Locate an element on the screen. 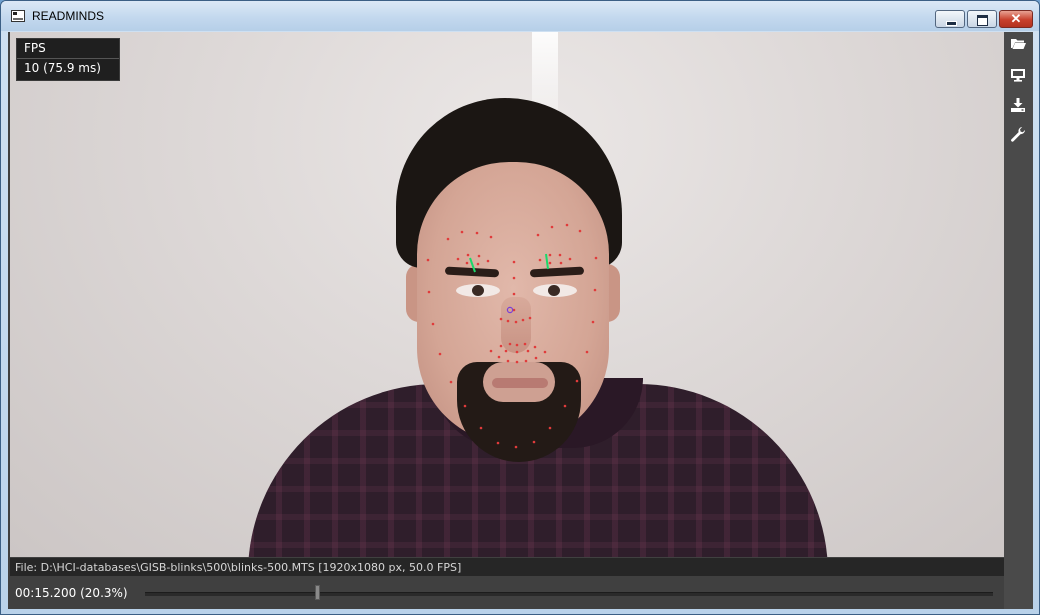 The image size is (1040, 615). seek-track is located at coordinates (569, 594).